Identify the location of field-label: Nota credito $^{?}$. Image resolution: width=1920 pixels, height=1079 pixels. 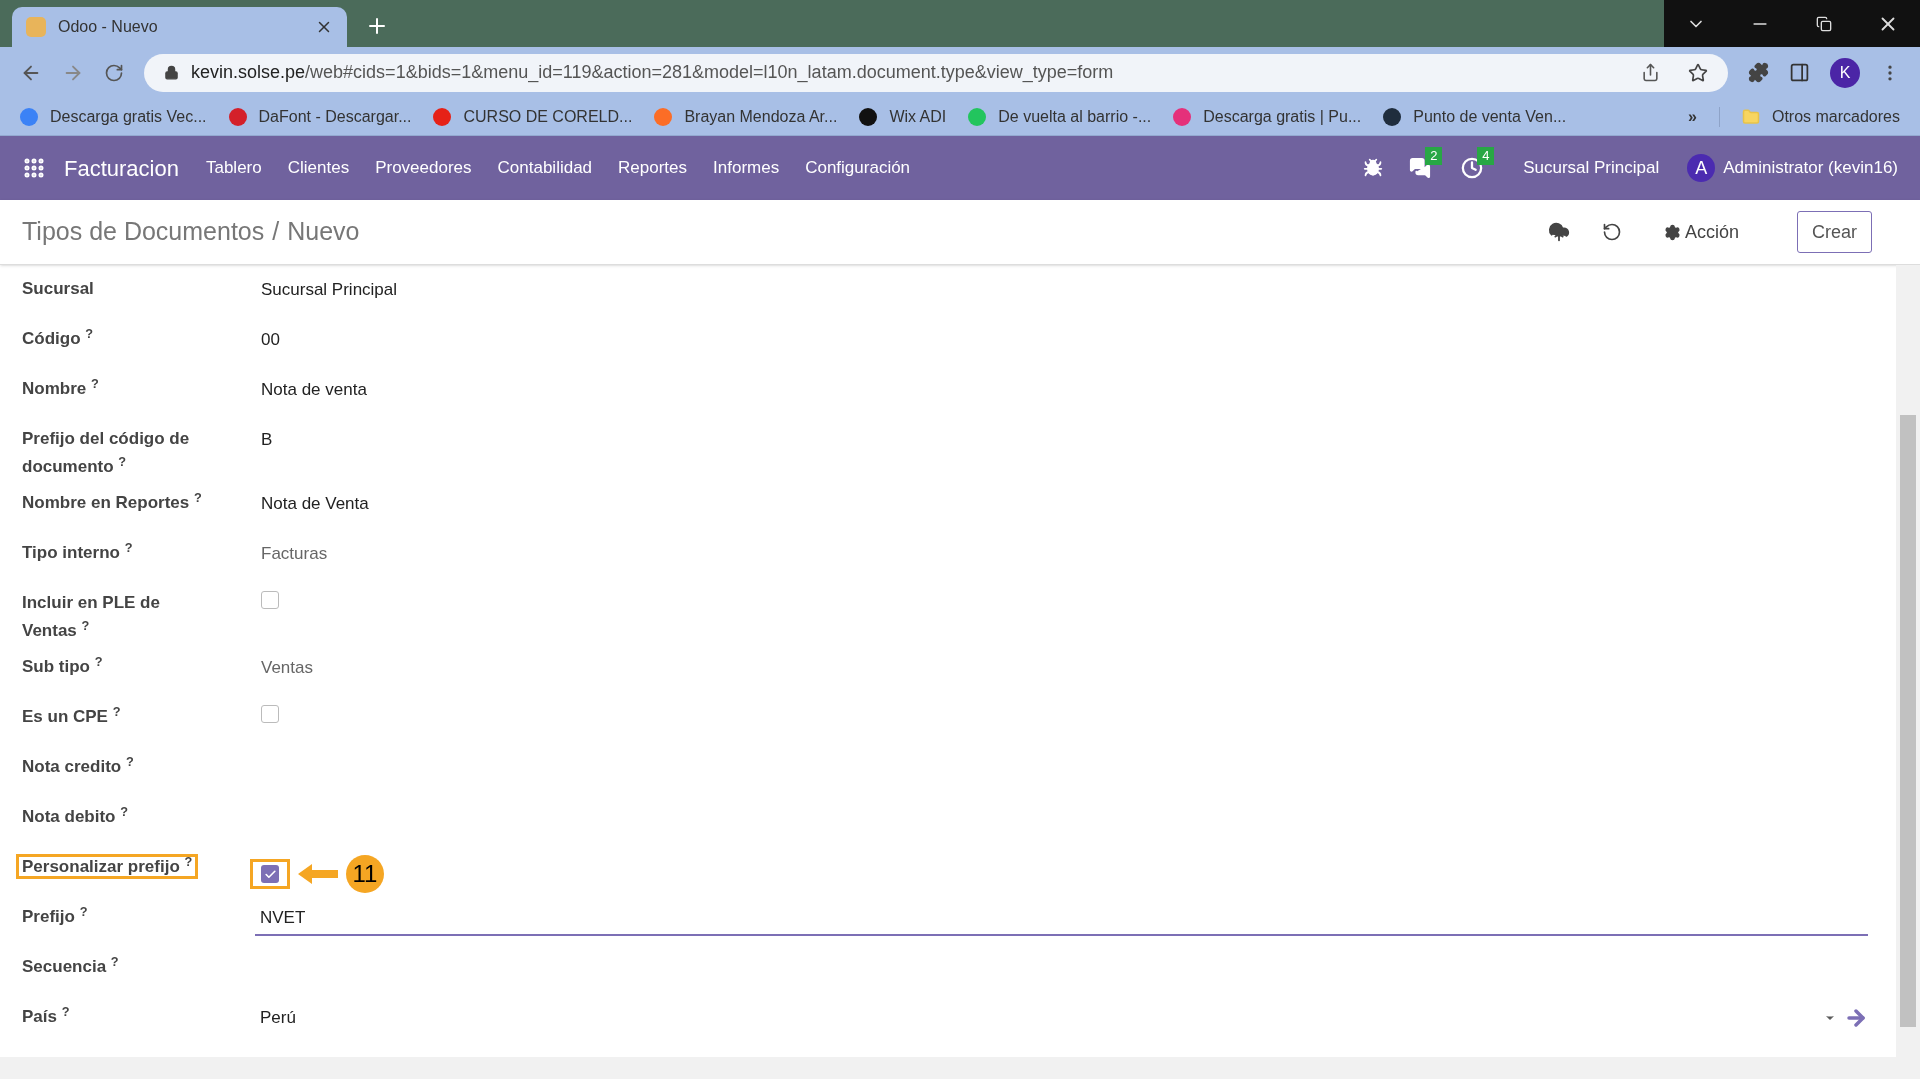
(78, 766).